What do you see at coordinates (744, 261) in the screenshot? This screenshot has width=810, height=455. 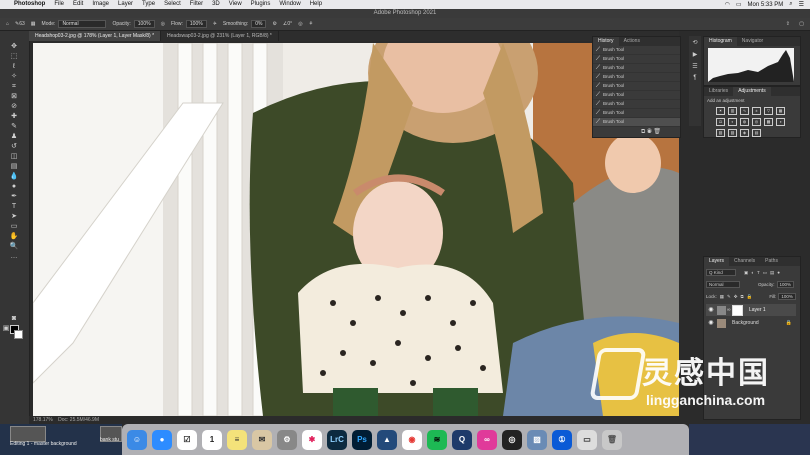 I see `tab-channels: Channels` at bounding box center [744, 261].